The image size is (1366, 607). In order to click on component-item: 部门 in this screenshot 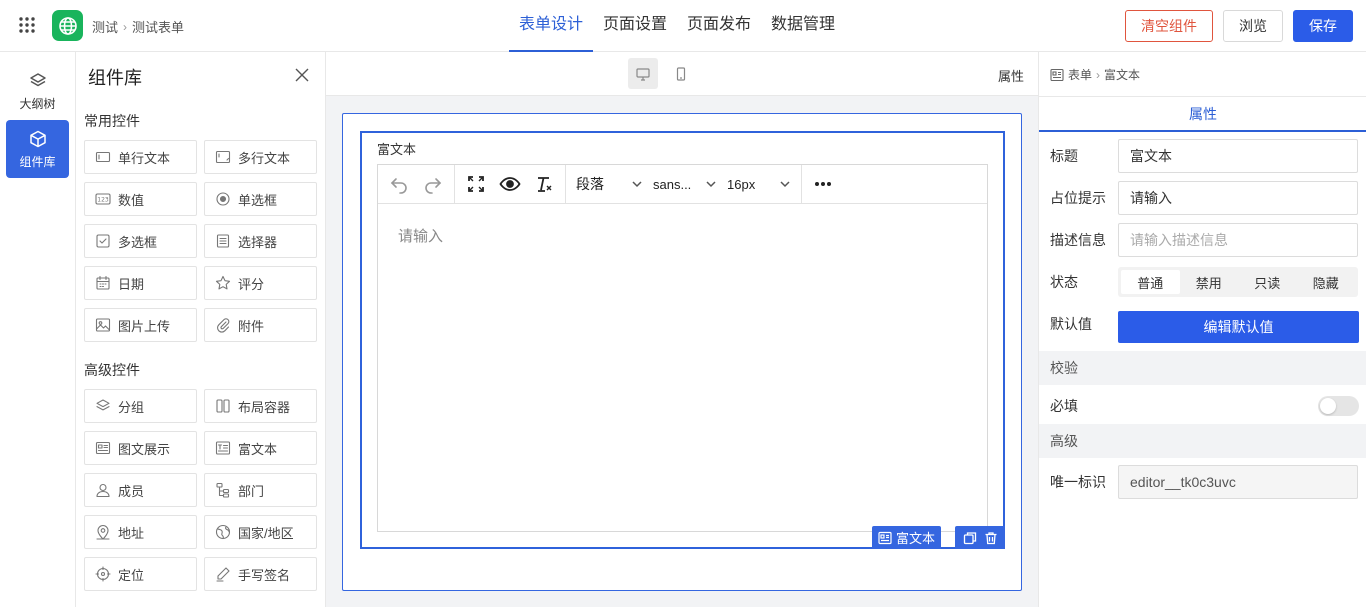, I will do `click(260, 490)`.